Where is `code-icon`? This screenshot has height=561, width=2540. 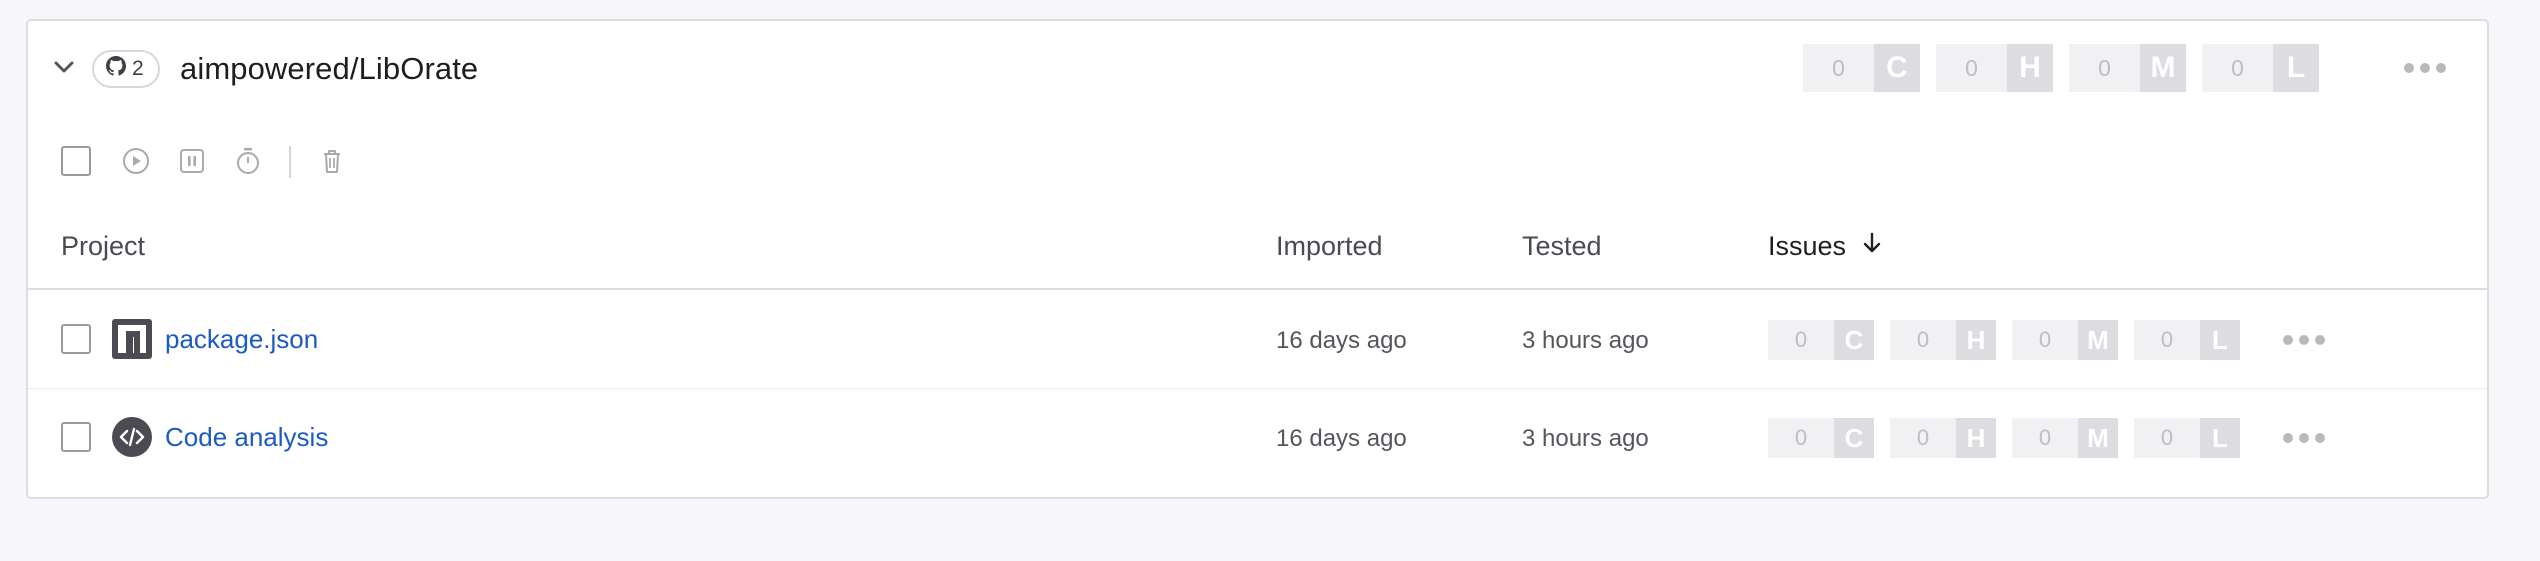
code-icon is located at coordinates (132, 437).